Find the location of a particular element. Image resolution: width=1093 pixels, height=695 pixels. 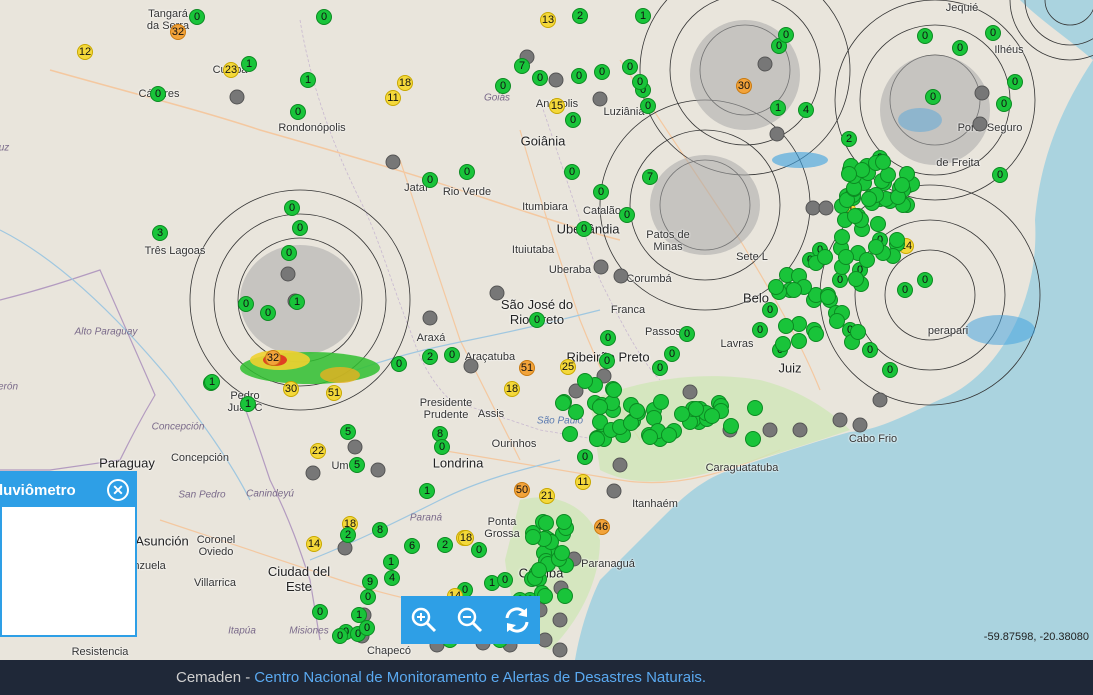

rain-gauge-marker: 25 is located at coordinates (568, 367).